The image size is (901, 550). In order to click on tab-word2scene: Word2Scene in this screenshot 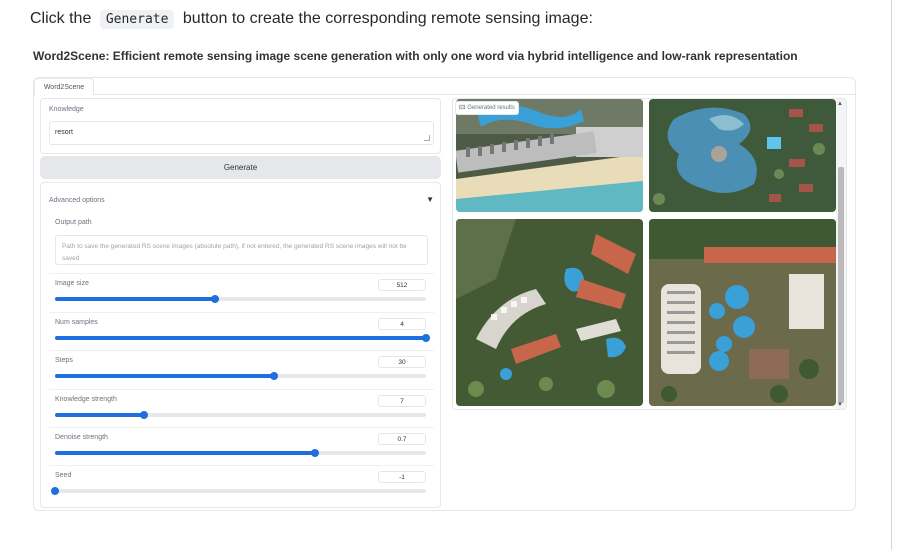, I will do `click(64, 86)`.